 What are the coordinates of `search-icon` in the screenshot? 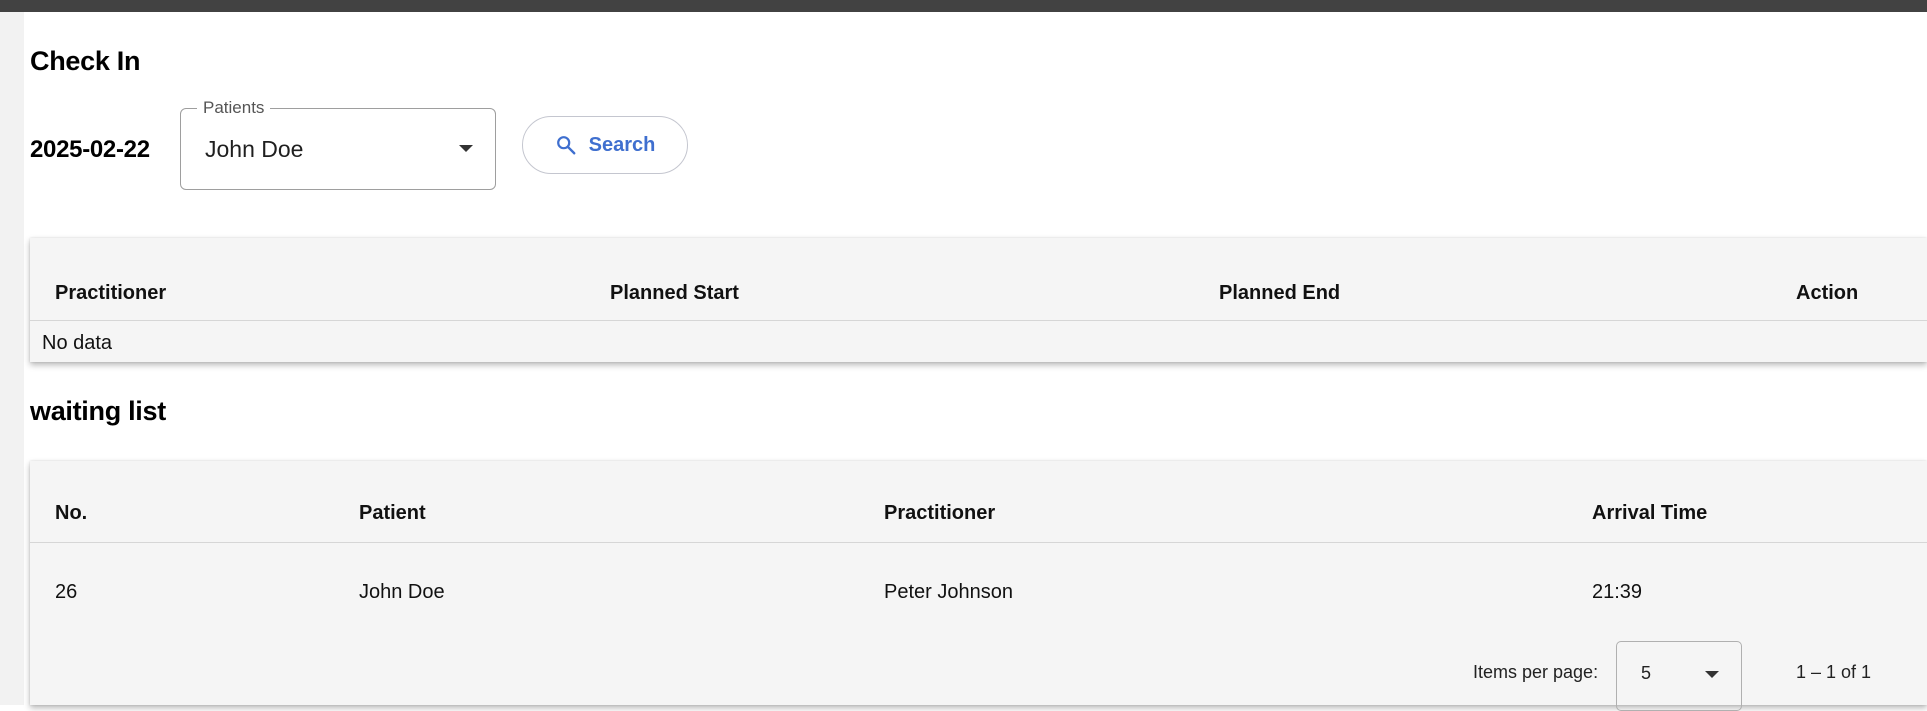 It's located at (566, 145).